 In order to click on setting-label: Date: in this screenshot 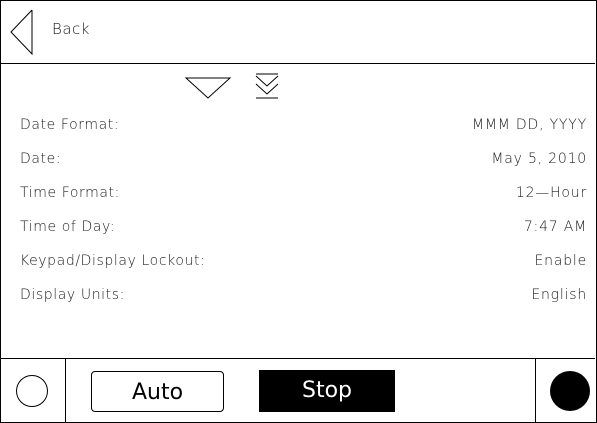, I will do `click(41, 159)`.